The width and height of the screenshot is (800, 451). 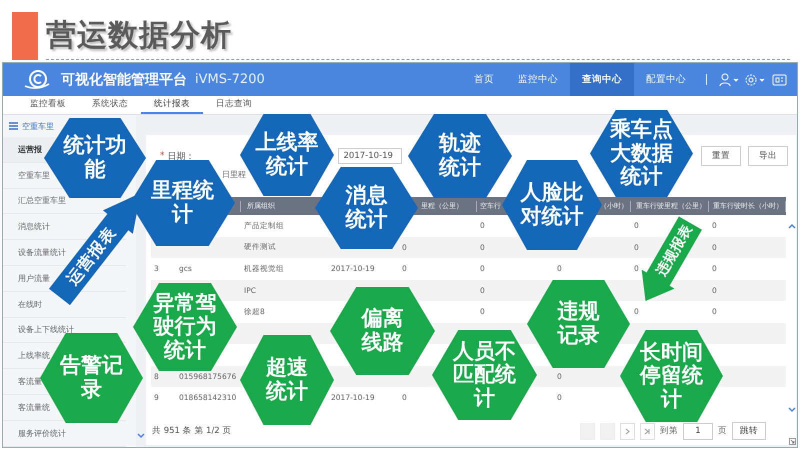 What do you see at coordinates (42, 433) in the screenshot?
I see `sidebar-item: 服务评价统计` at bounding box center [42, 433].